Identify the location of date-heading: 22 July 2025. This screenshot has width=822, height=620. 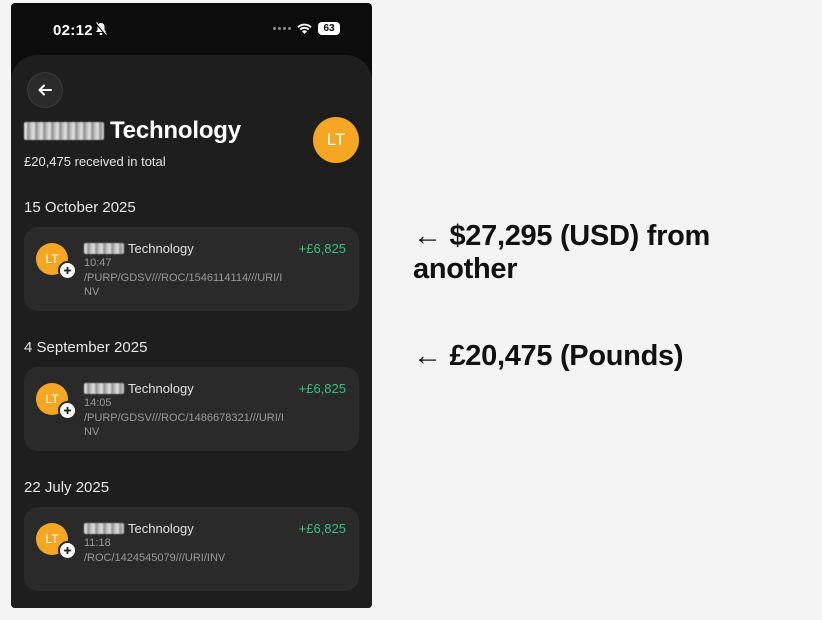
(67, 487).